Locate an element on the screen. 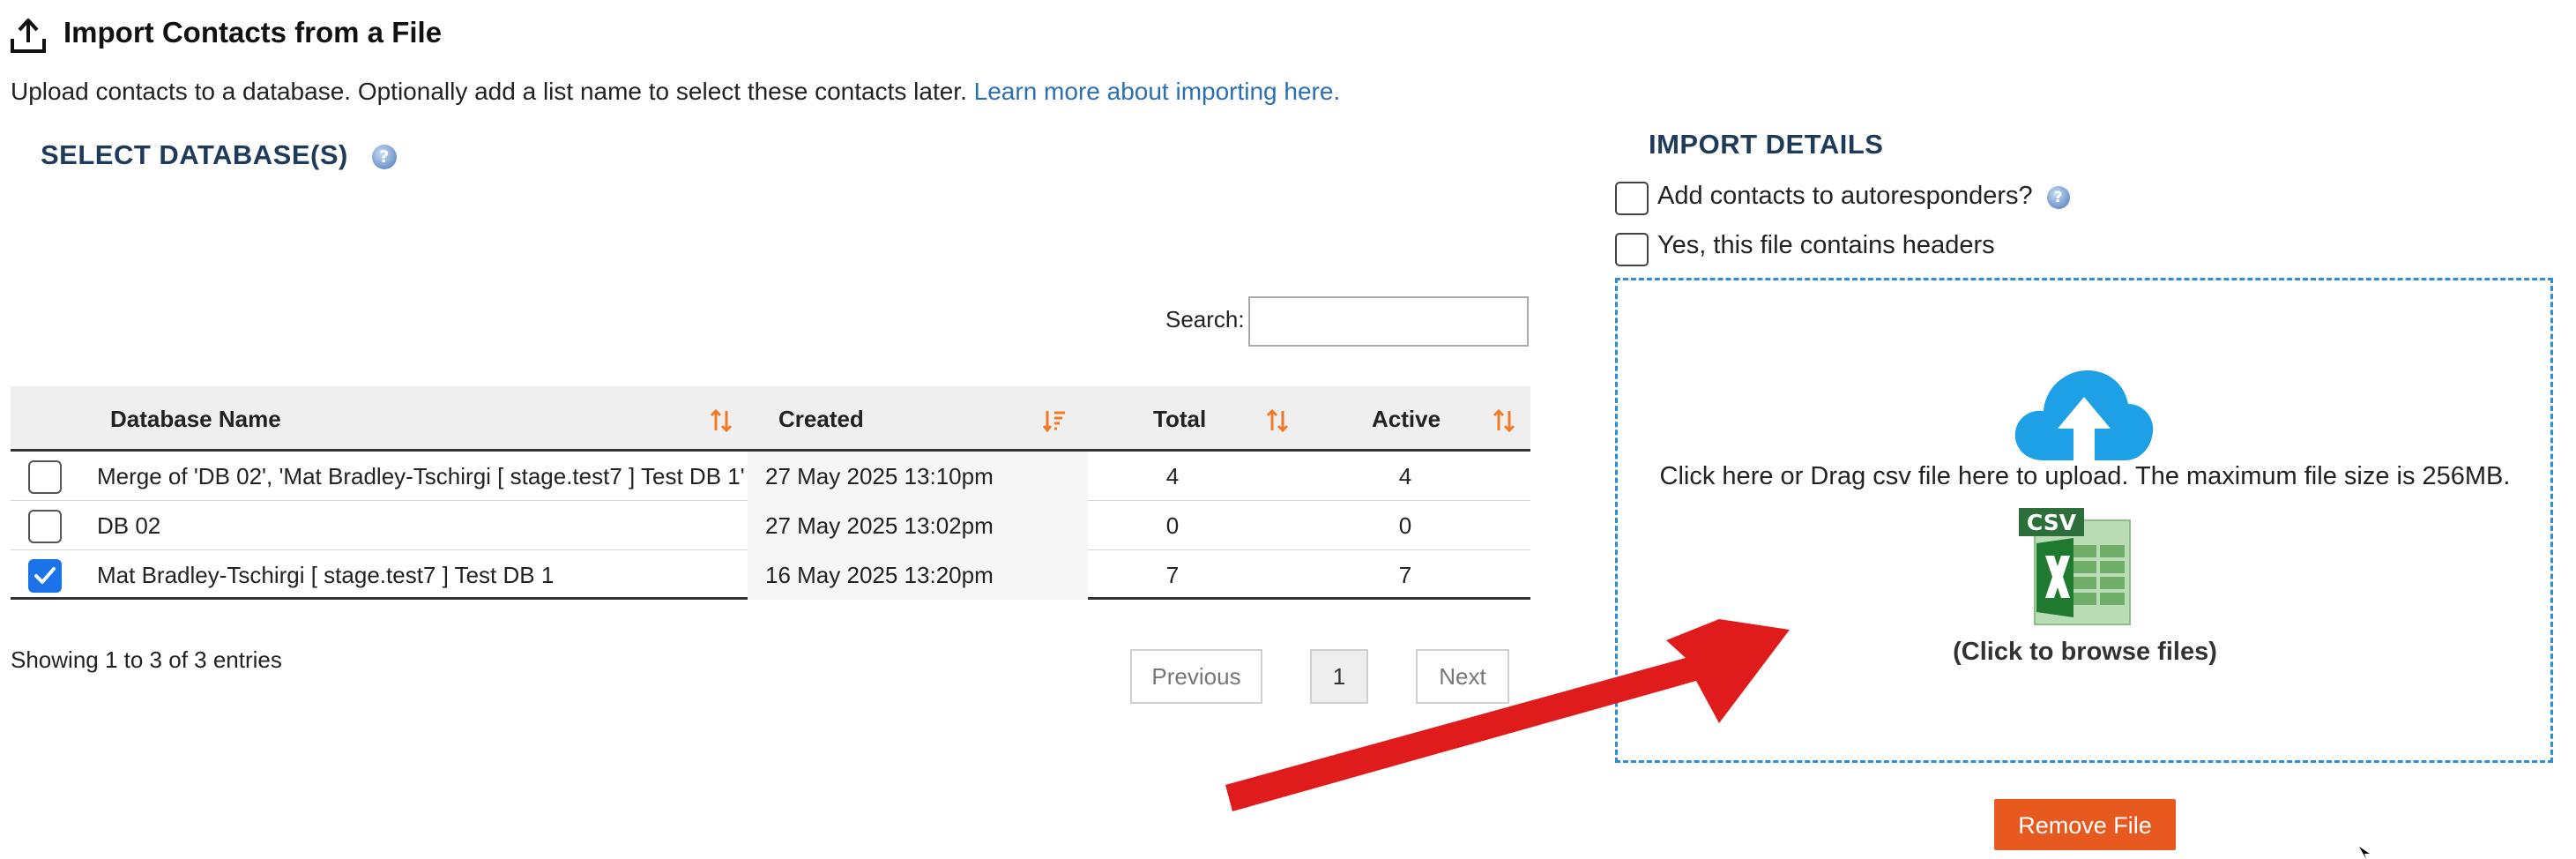  row-checkbox-checked is located at coordinates (45, 576).